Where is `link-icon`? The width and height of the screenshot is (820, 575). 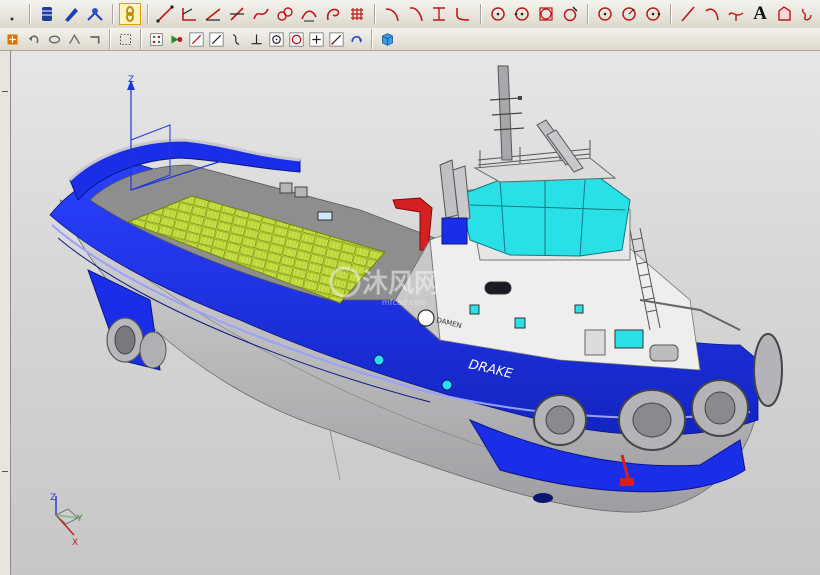
link-icon is located at coordinates (129, 14).